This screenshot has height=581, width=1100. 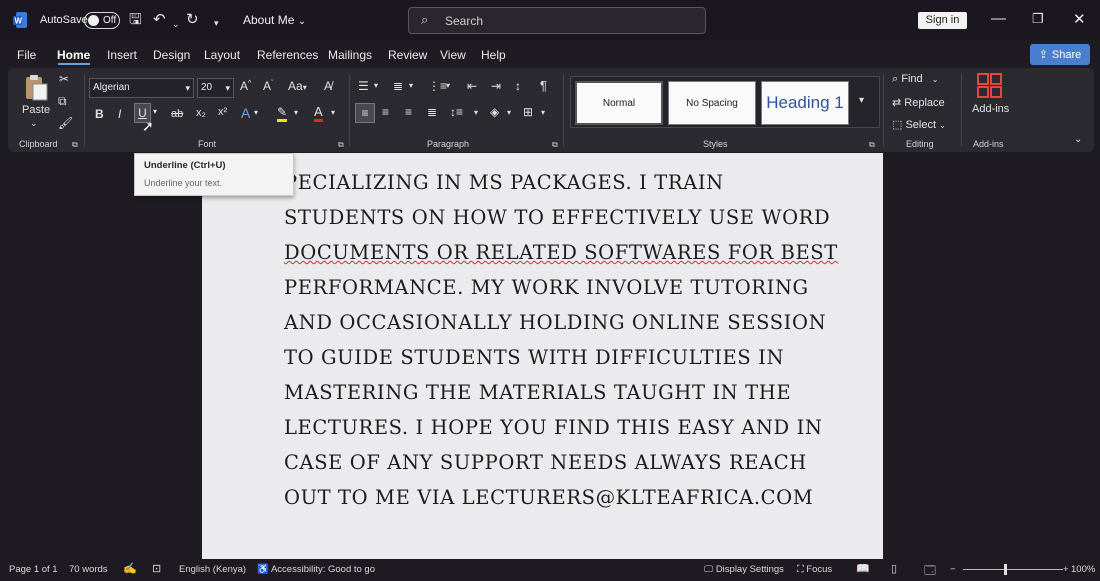 I want to click on style-heading-1: Heading 1, so click(x=805, y=103).